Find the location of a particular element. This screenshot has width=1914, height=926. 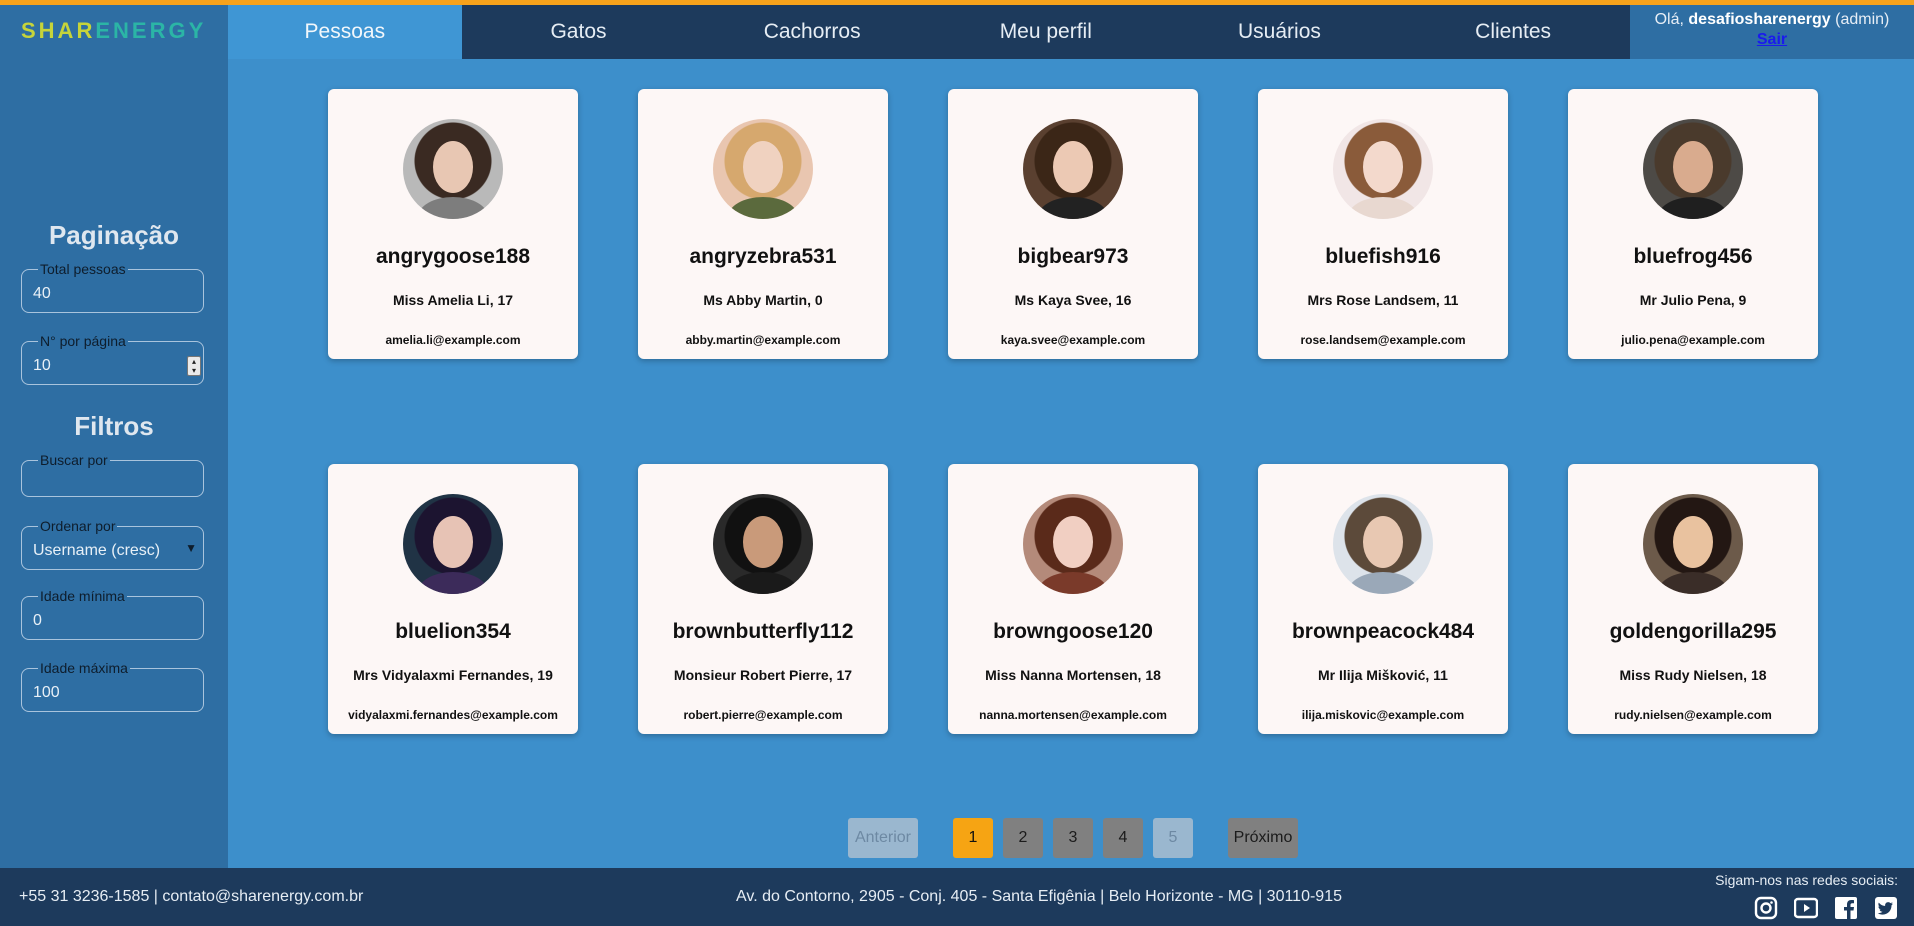

user-box: Olá, desafiosharenergy (admin) Sair is located at coordinates (1772, 32).